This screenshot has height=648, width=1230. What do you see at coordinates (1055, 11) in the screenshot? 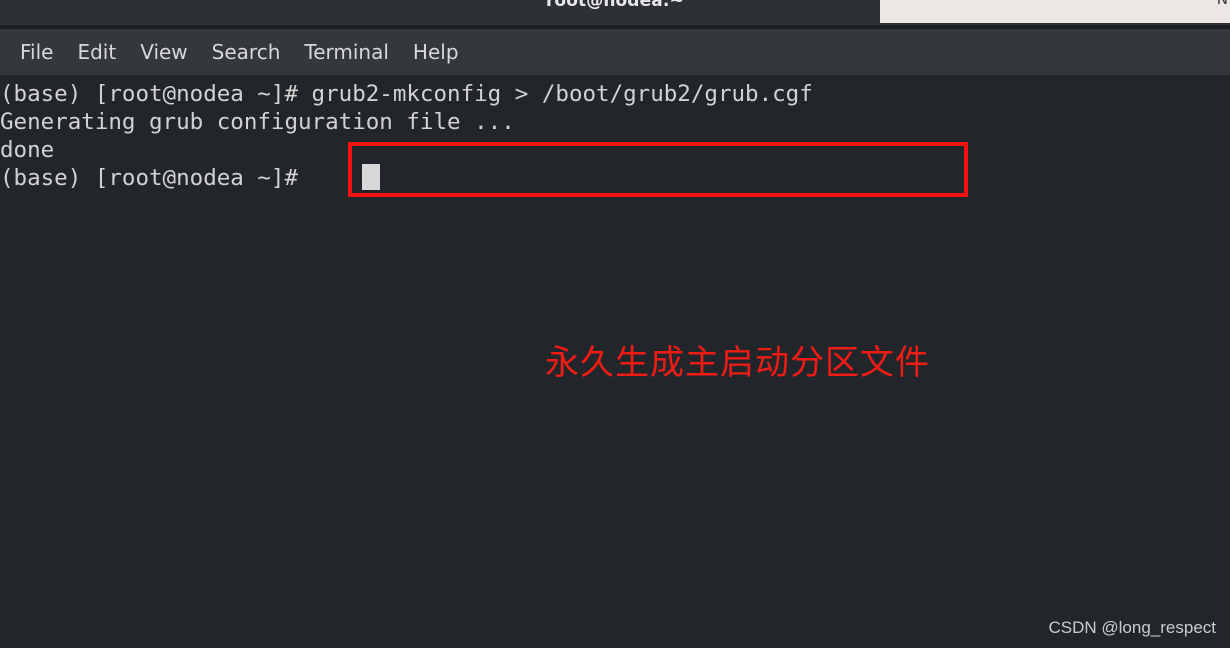
I see `overlay-panel: N` at bounding box center [1055, 11].